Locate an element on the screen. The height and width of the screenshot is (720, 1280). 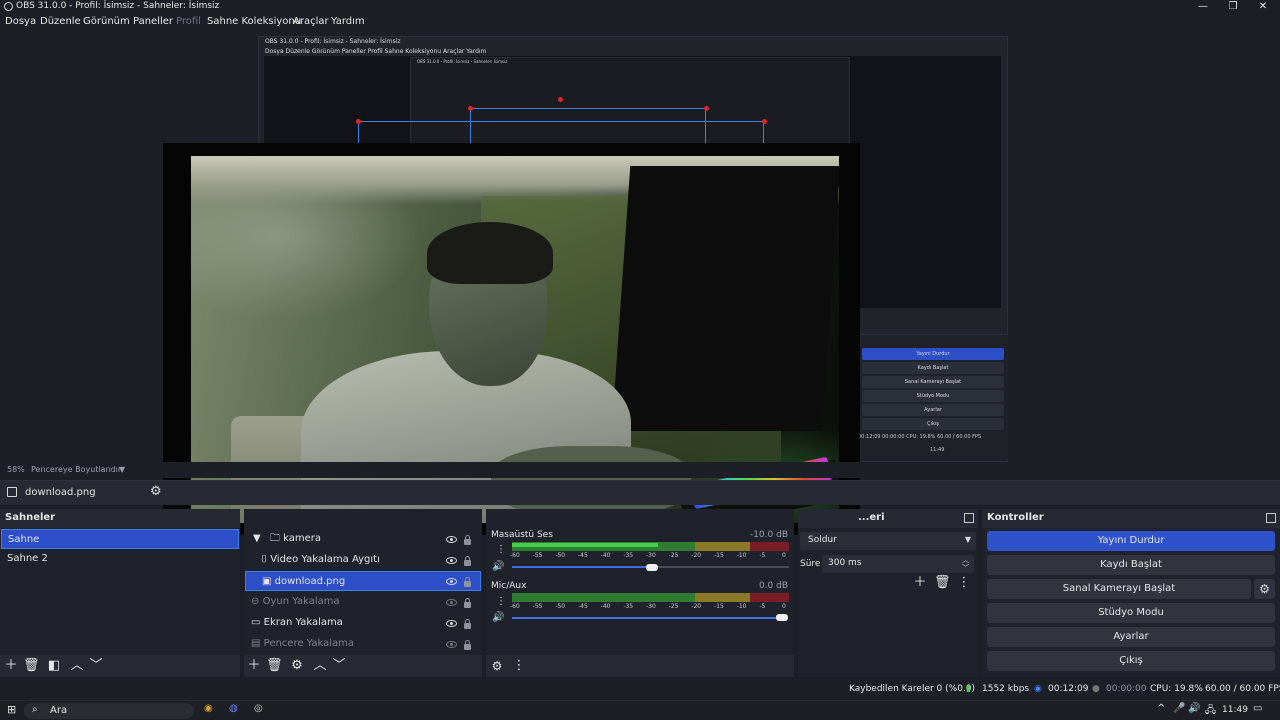
virtual-camera-gear-icon: ⚙ is located at coordinates (1264, 589).